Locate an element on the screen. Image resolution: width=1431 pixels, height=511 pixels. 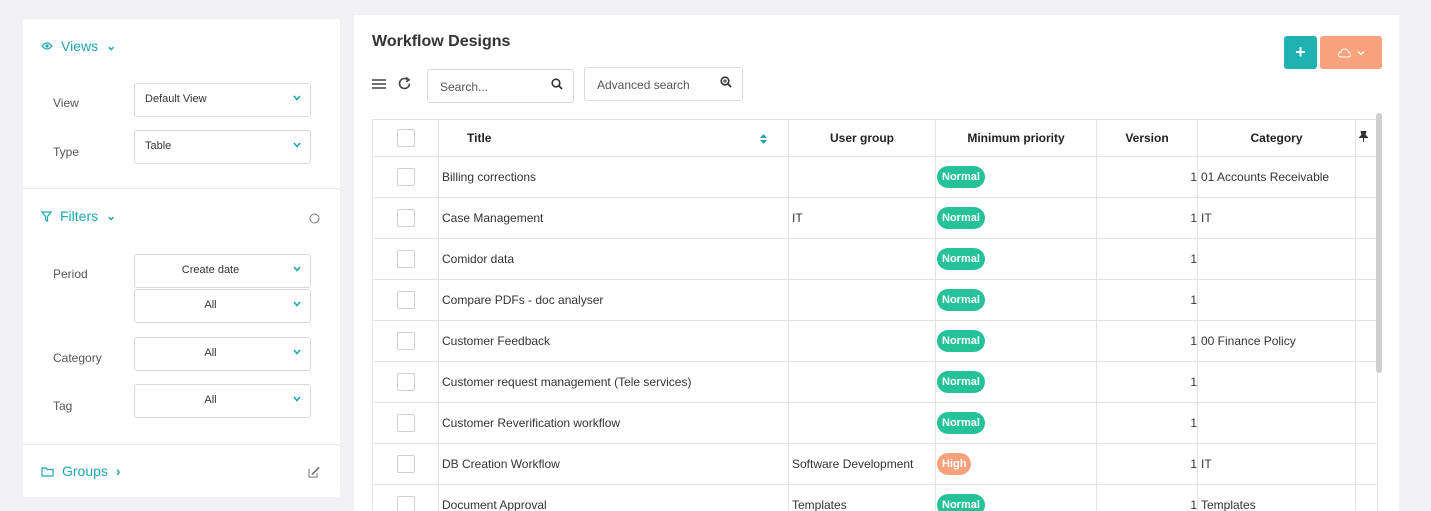
table-row: Customer Reverification workflow Normal 1 is located at coordinates (875, 423).